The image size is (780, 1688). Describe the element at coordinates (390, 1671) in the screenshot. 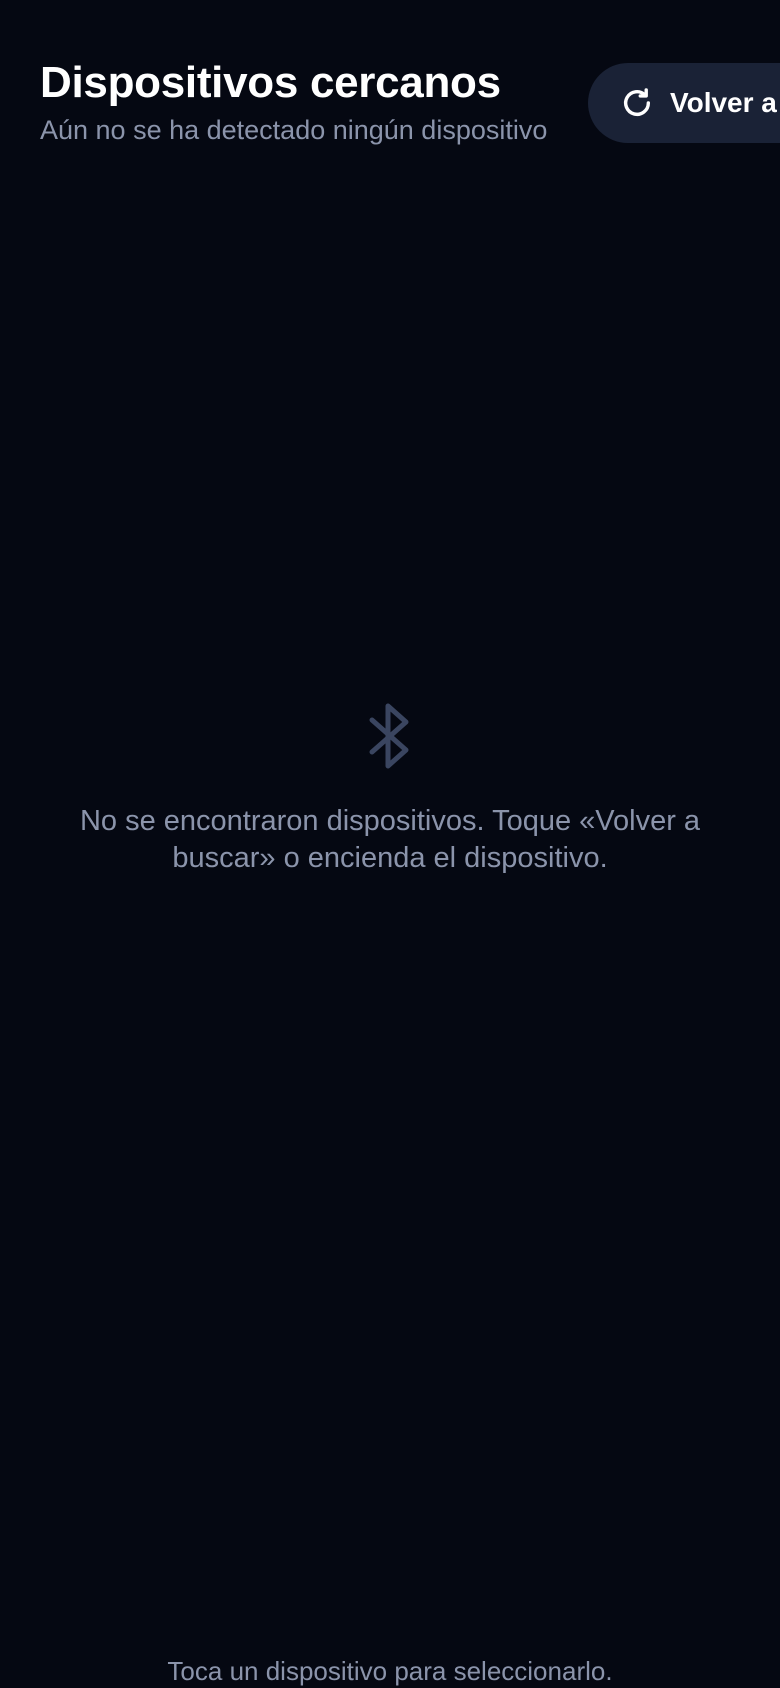

I see `footer-hint: Toca un dispositivo para seleccionarlo.` at that location.